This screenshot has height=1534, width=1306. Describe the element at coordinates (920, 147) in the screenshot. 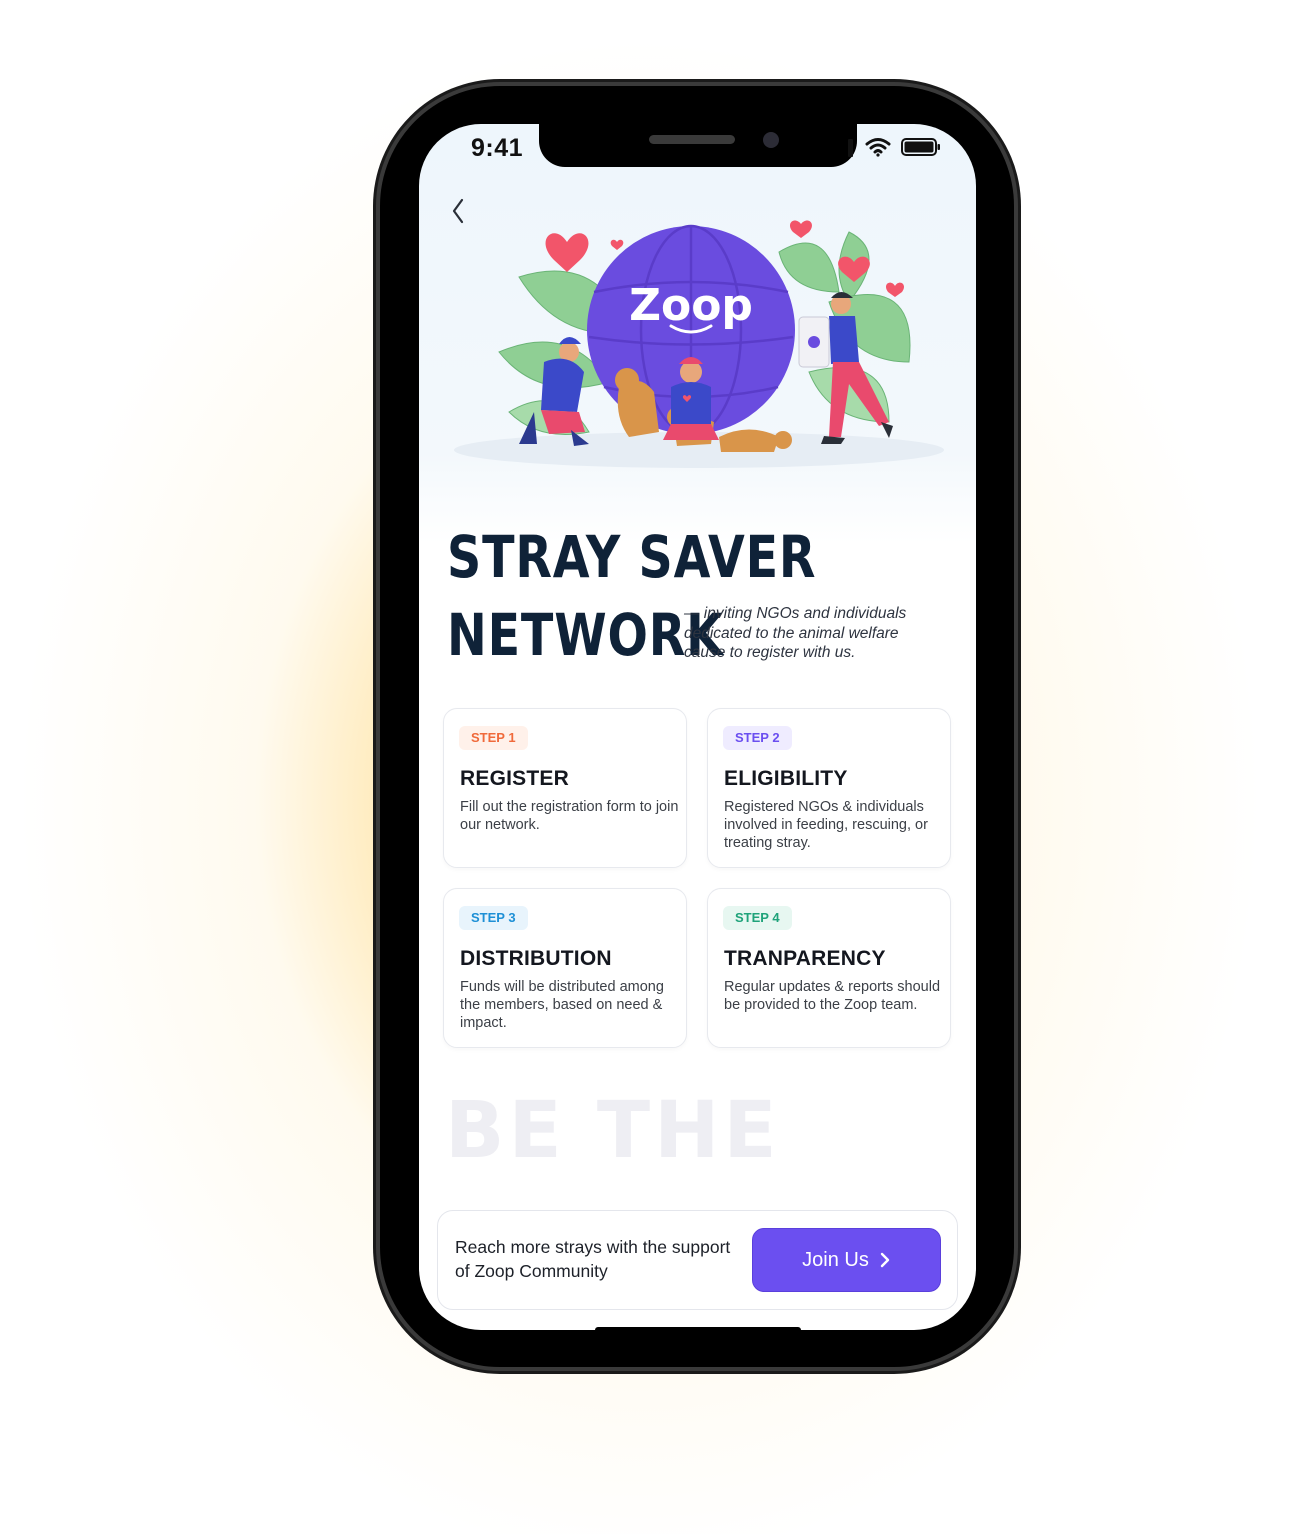

I see `battery-icon` at that location.